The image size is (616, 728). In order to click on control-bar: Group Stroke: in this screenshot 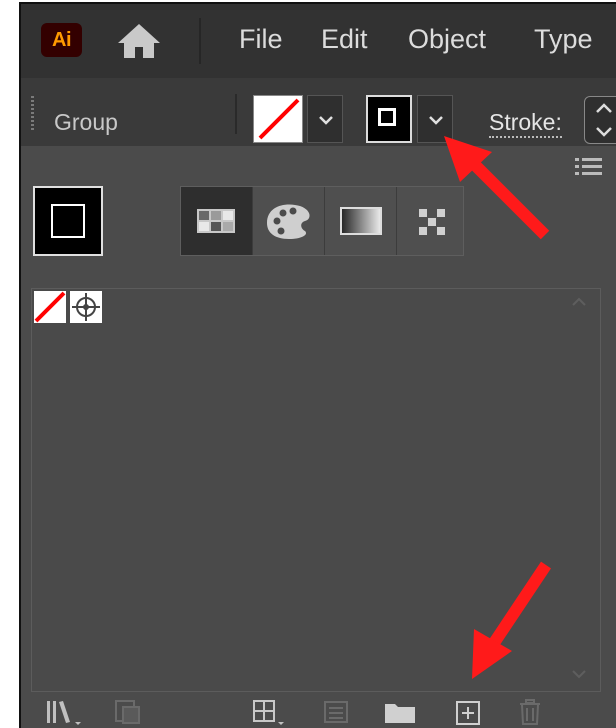, I will do `click(318, 112)`.